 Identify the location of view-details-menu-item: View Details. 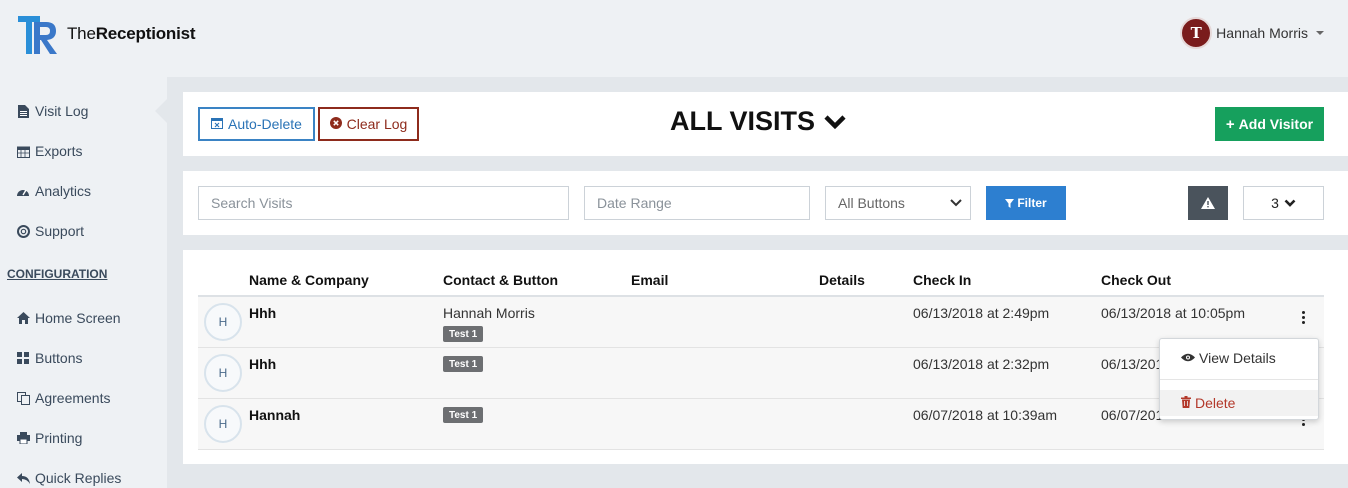
(1239, 358).